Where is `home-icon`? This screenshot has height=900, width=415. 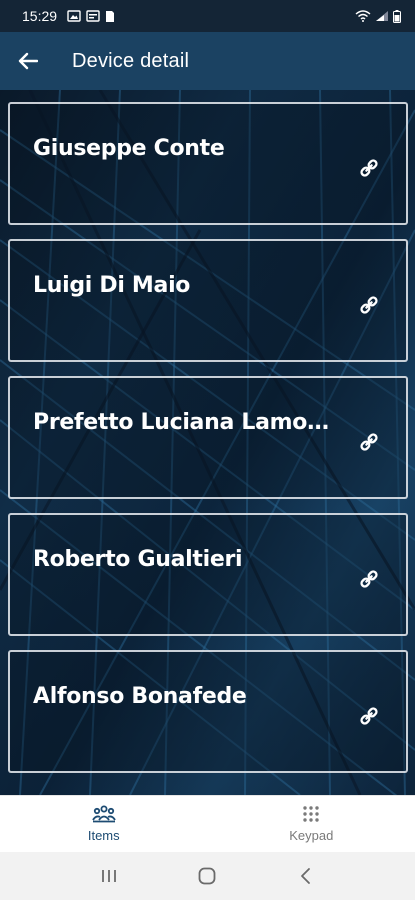
home-icon is located at coordinates (207, 876).